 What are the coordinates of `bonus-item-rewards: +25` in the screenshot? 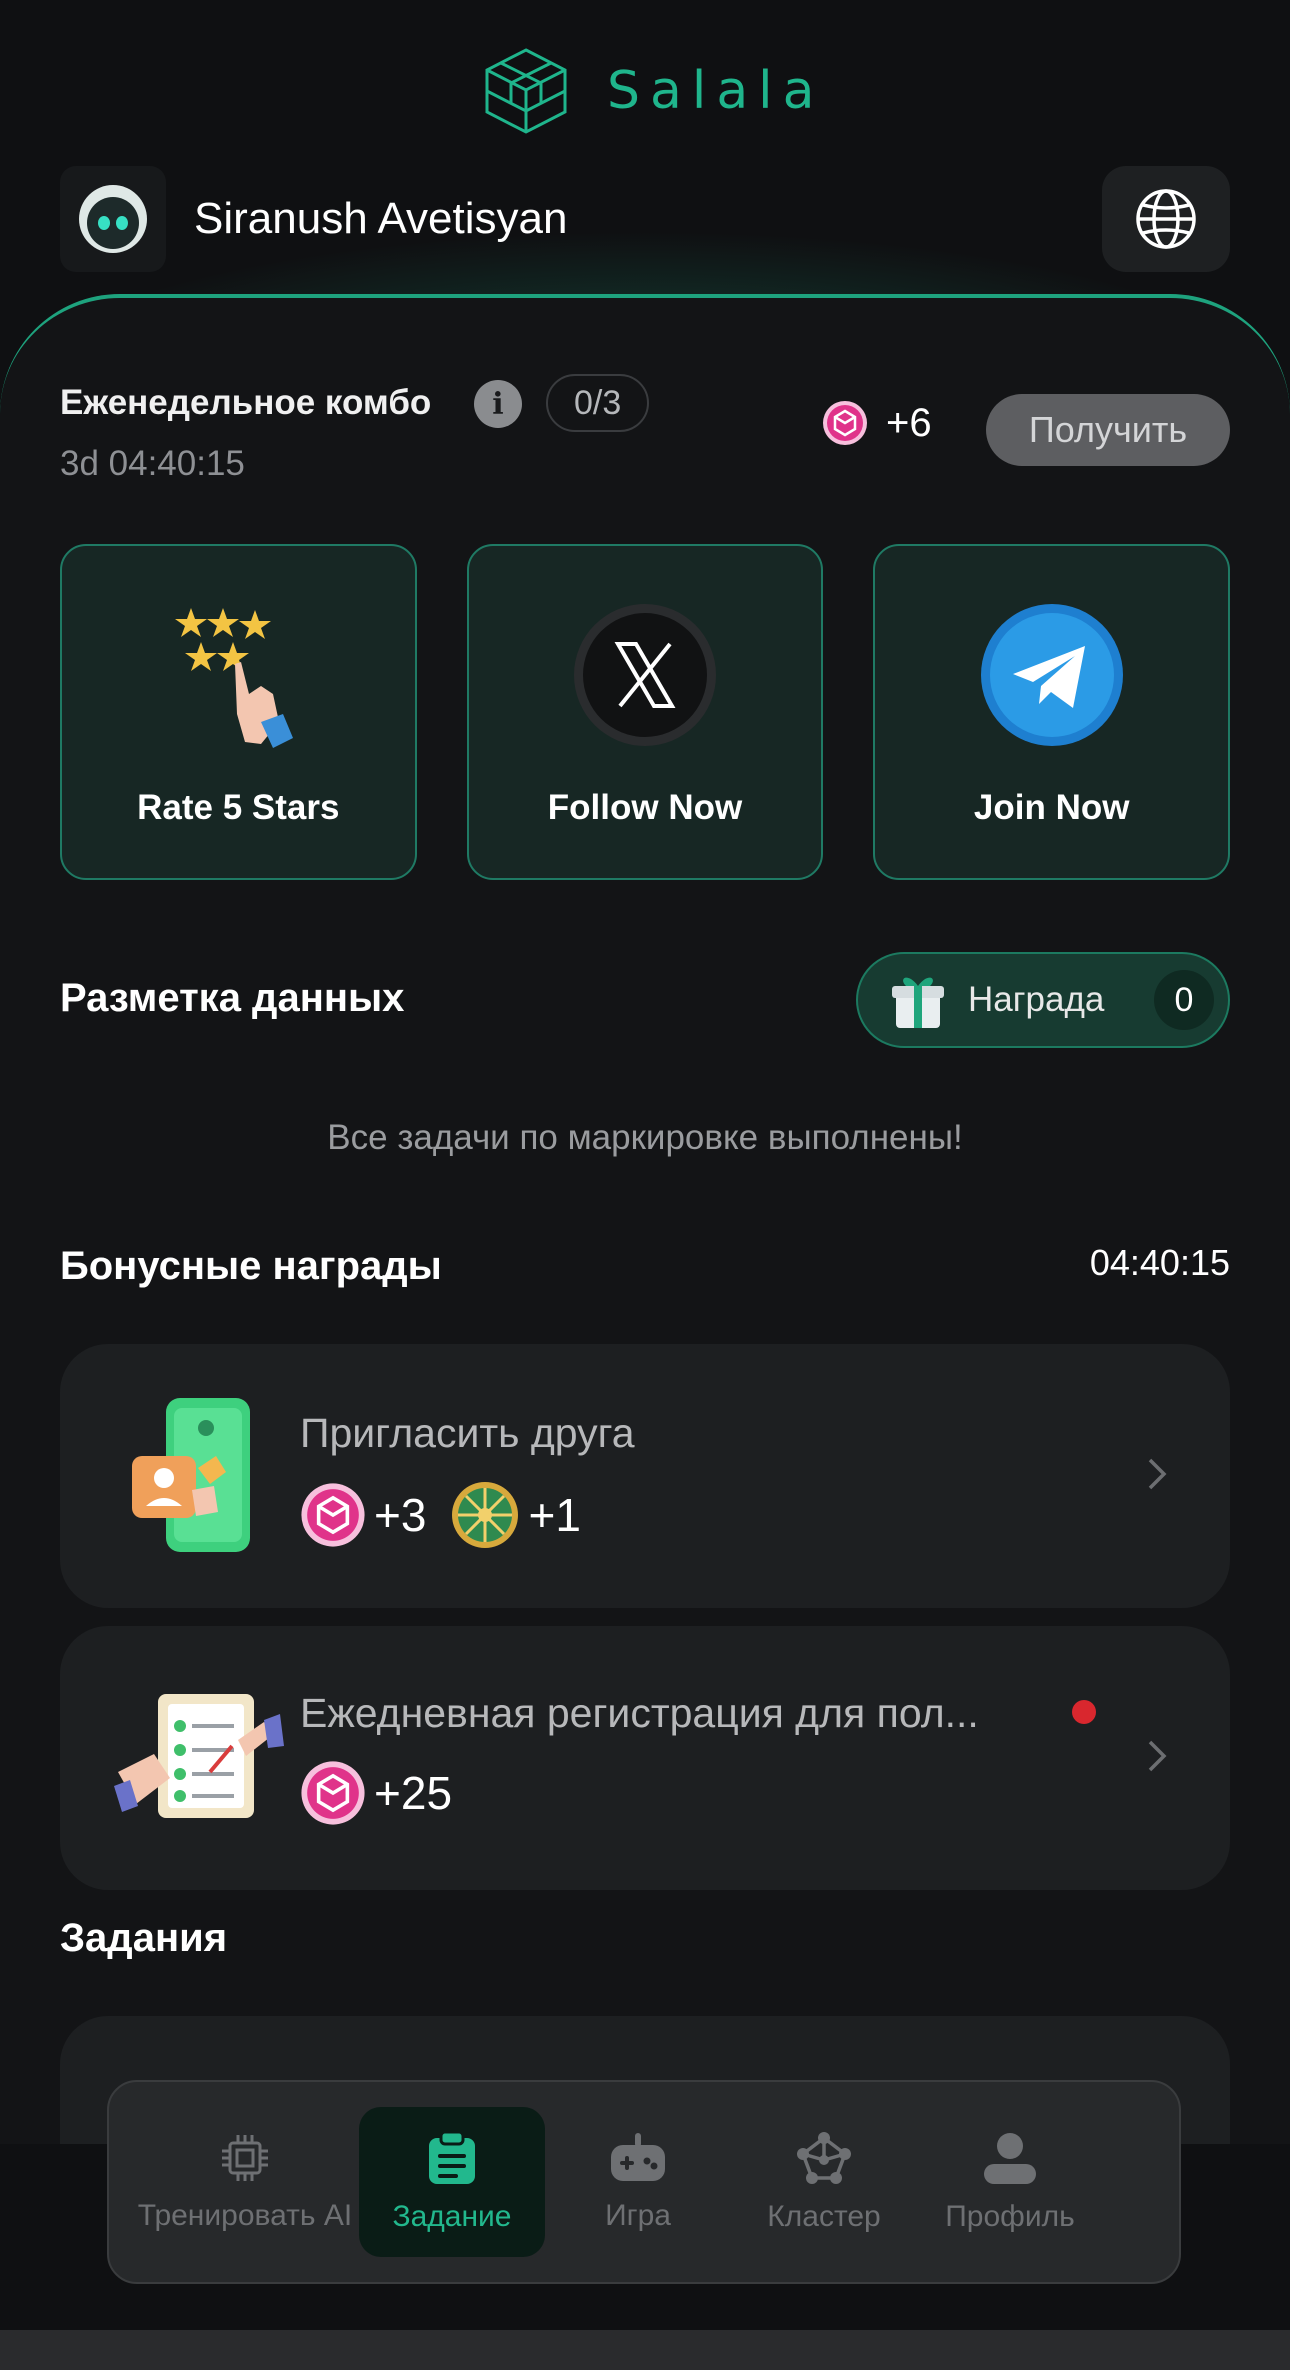 It's located at (388, 1793).